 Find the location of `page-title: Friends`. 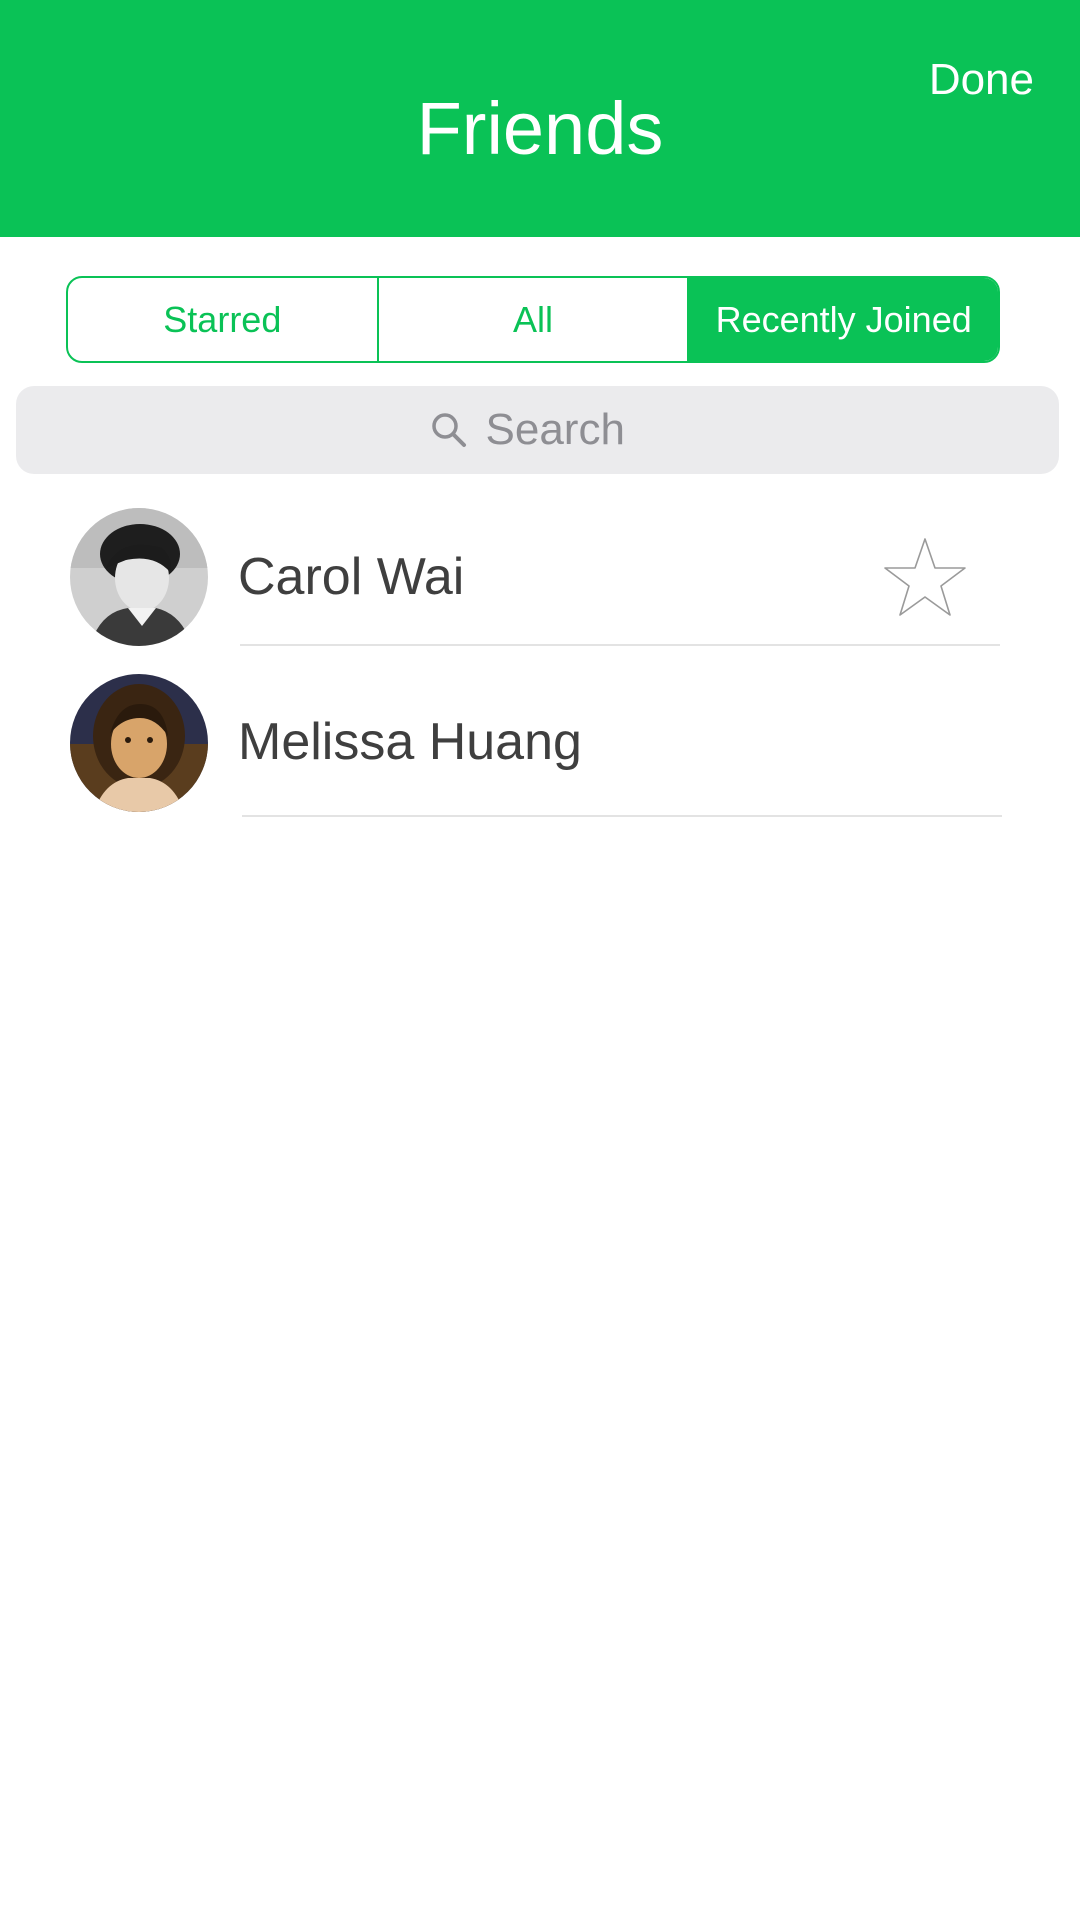

page-title: Friends is located at coordinates (540, 128).